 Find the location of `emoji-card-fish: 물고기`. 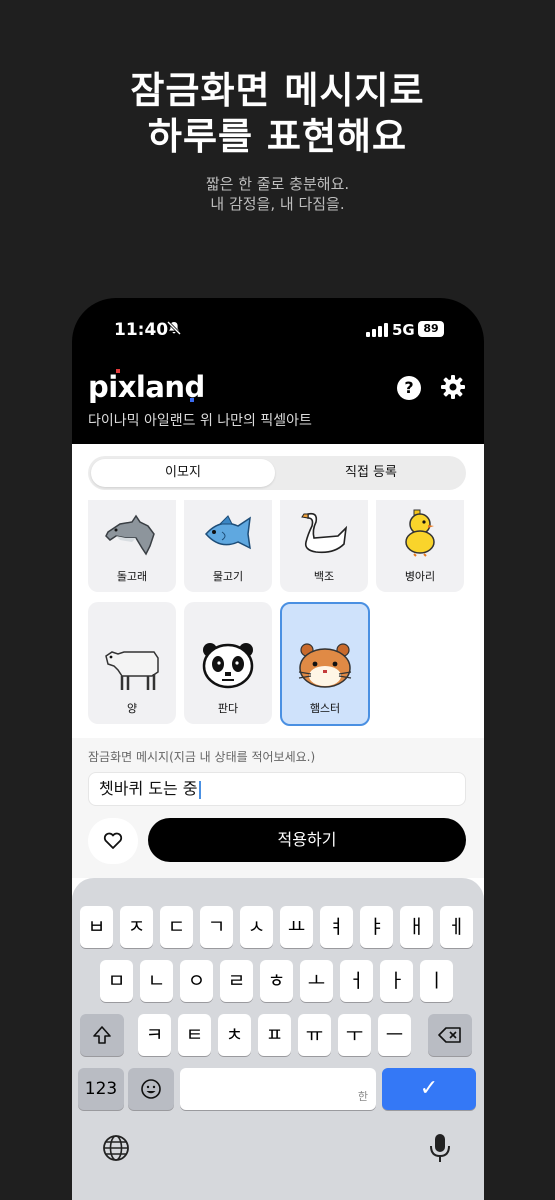

emoji-card-fish: 물고기 is located at coordinates (228, 546).